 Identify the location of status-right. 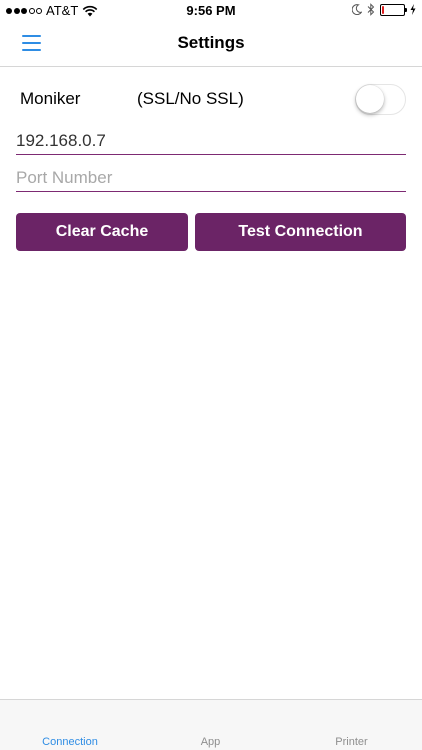
(384, 9).